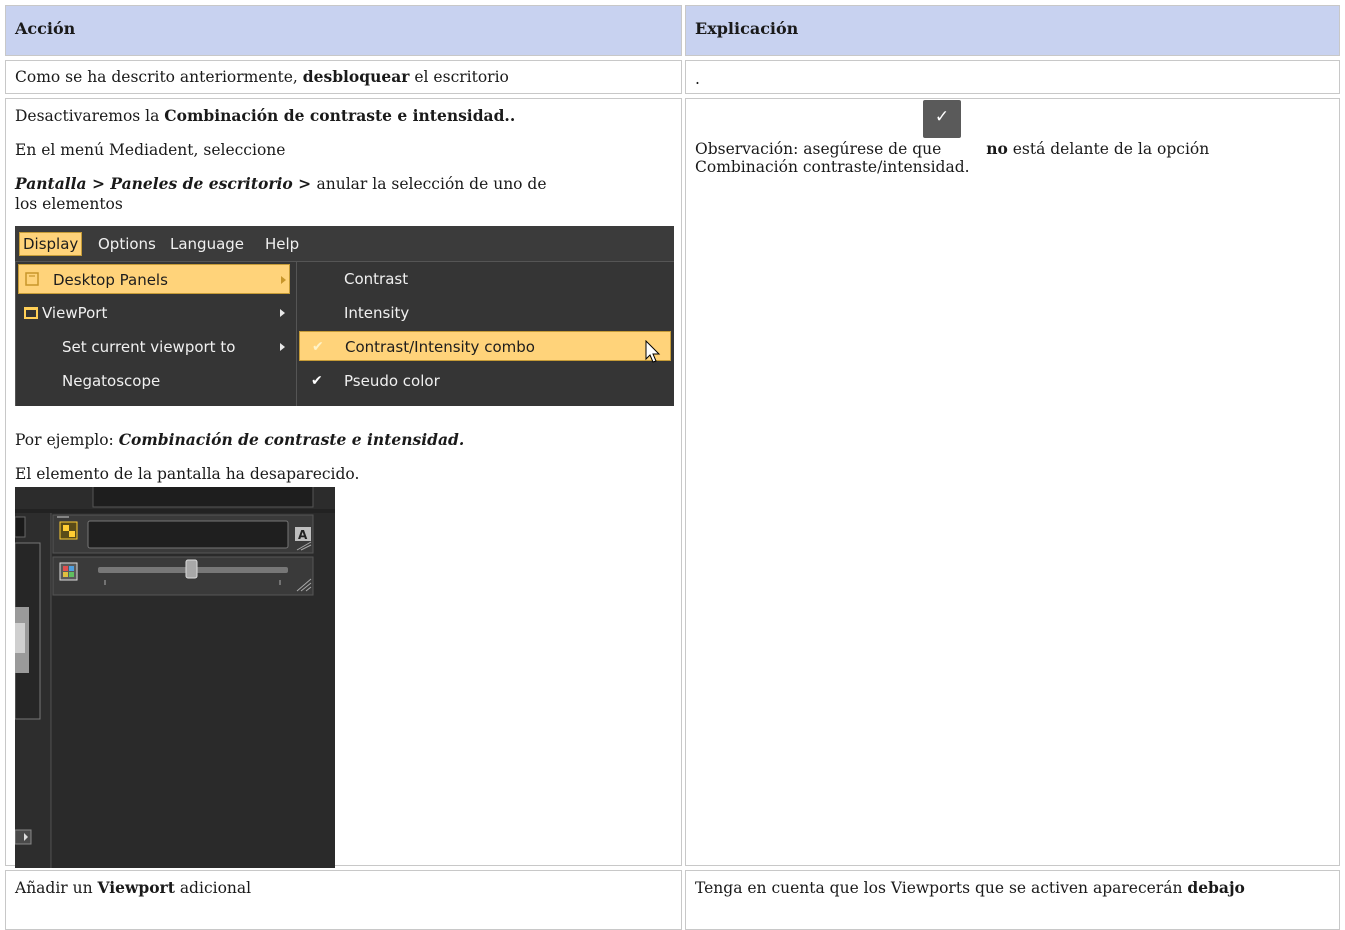 This screenshot has width=1345, height=930. Describe the element at coordinates (485, 381) in the screenshot. I see `menu-item-pseudo-color: ✔ Pseudo color` at that location.